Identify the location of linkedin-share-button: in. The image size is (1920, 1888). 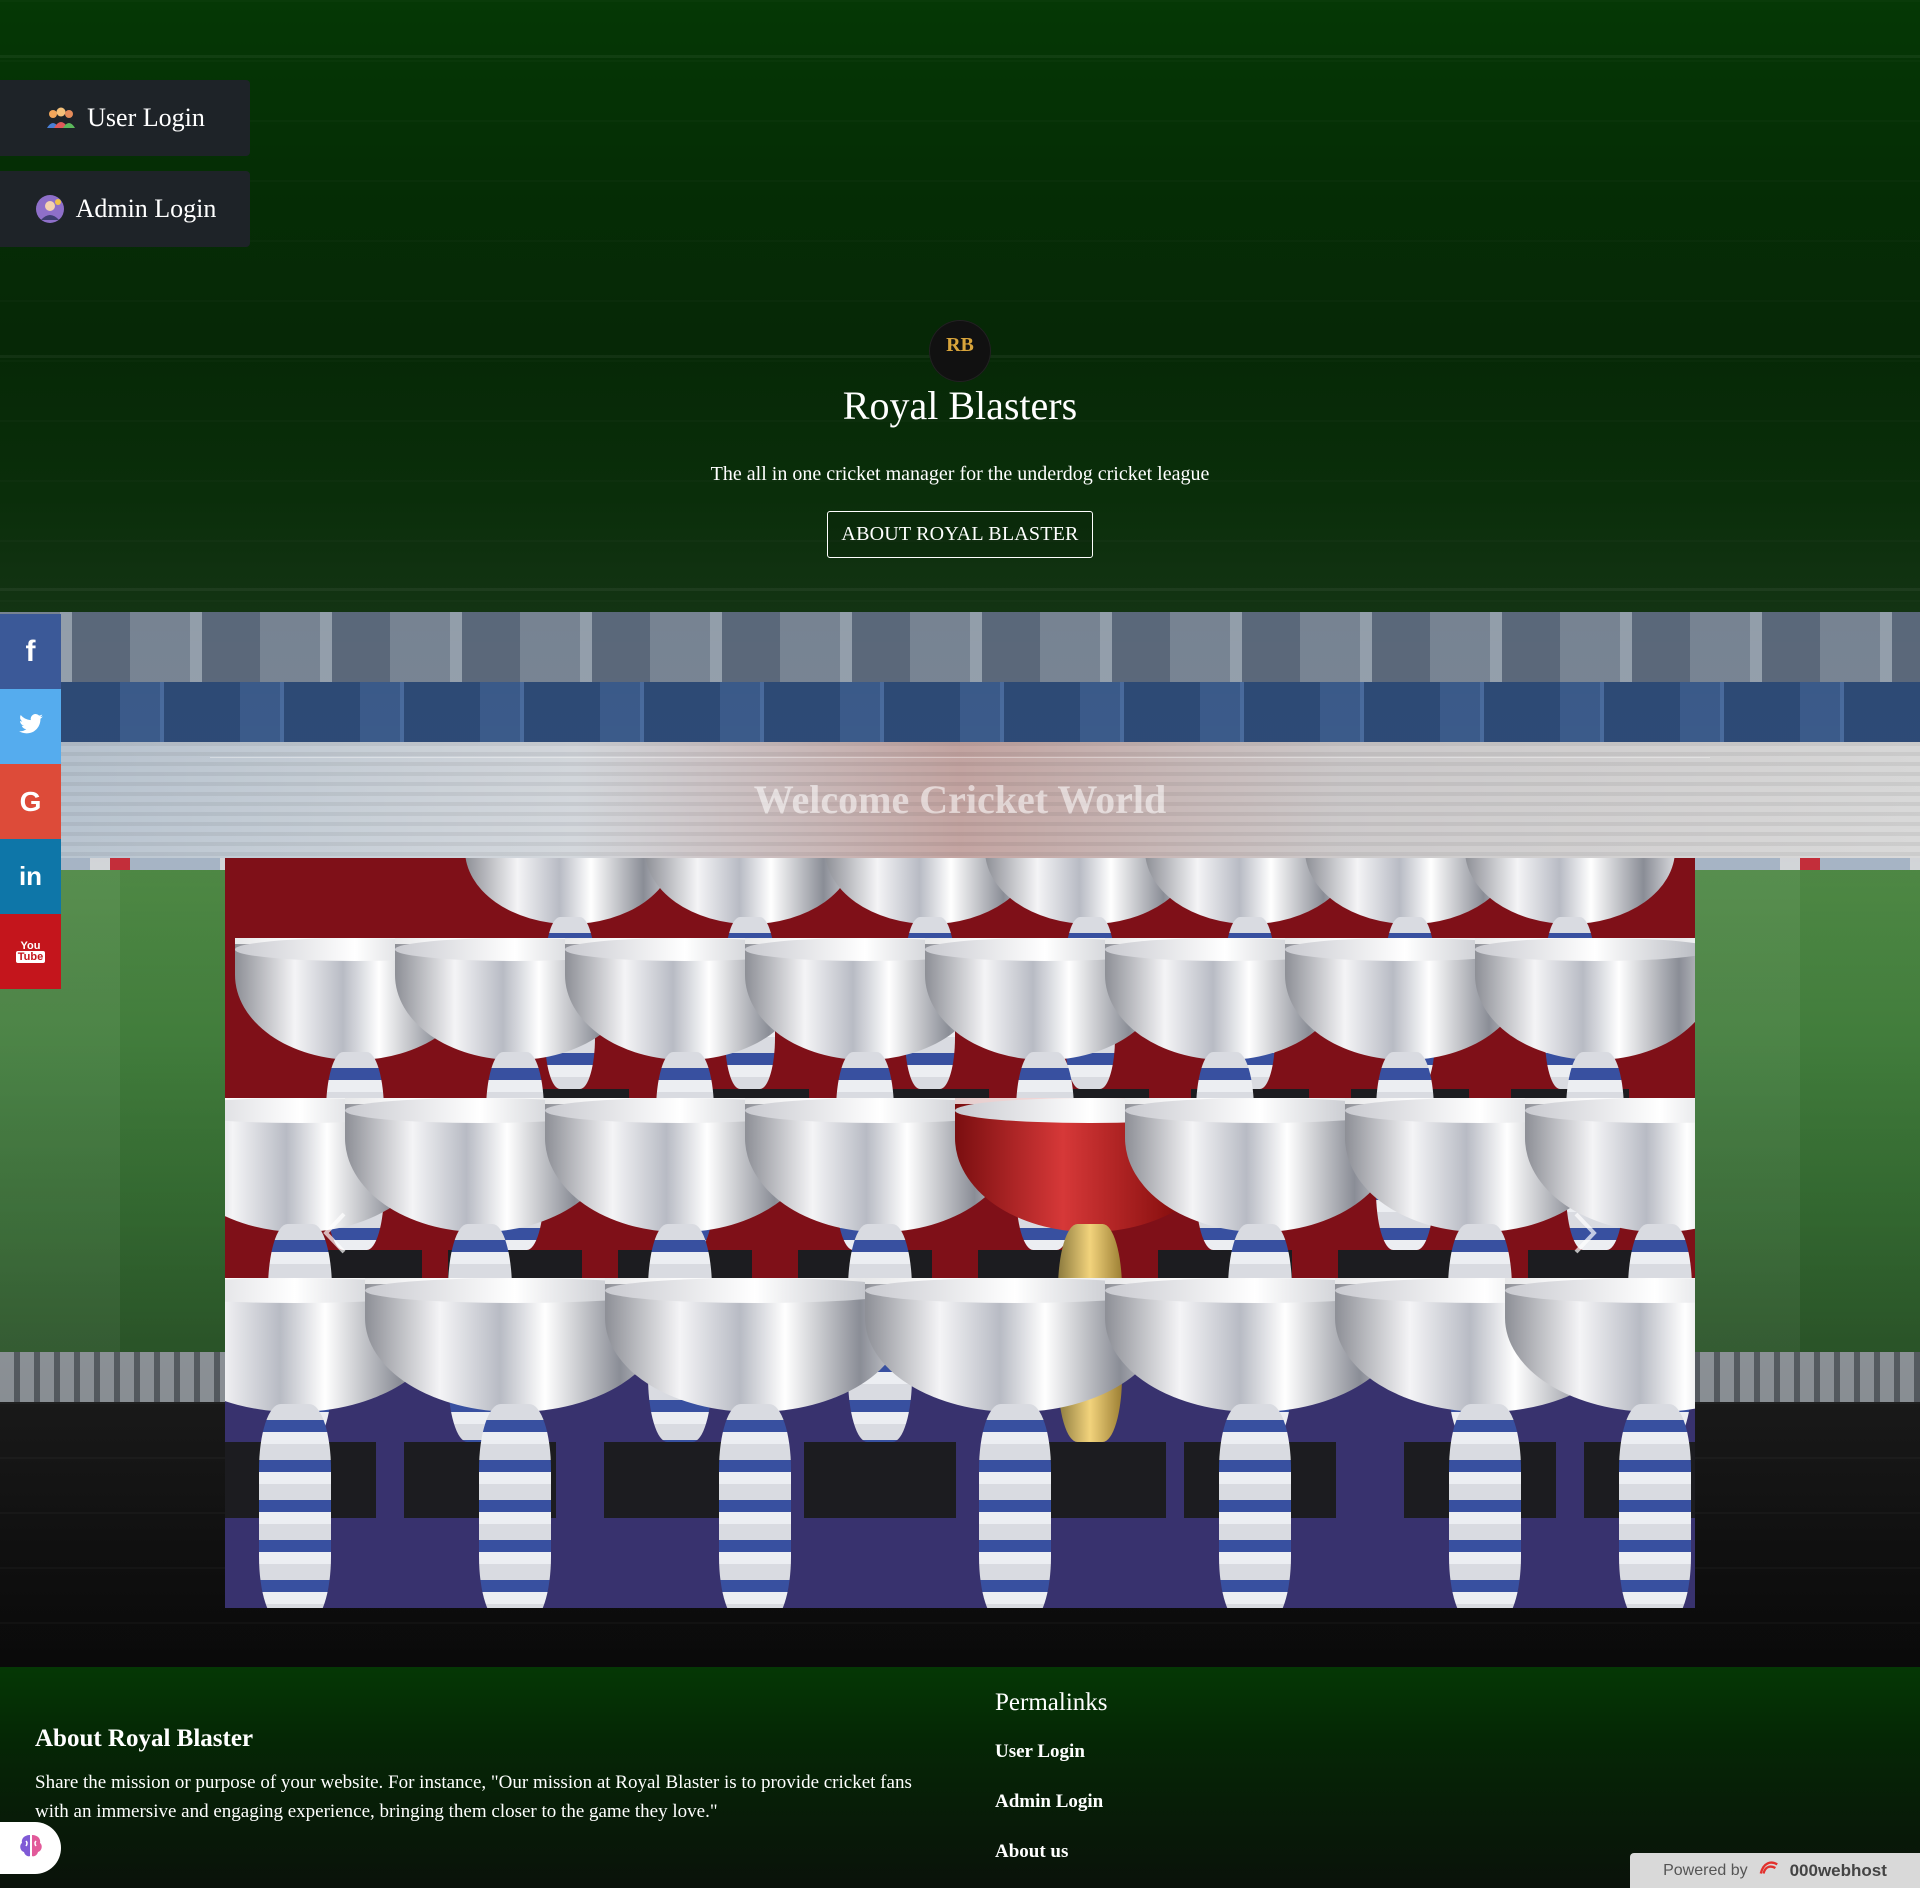
(30, 876).